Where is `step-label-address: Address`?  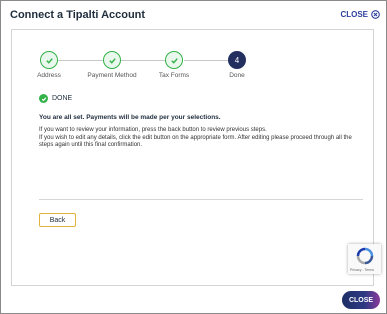 step-label-address: Address is located at coordinates (49, 75).